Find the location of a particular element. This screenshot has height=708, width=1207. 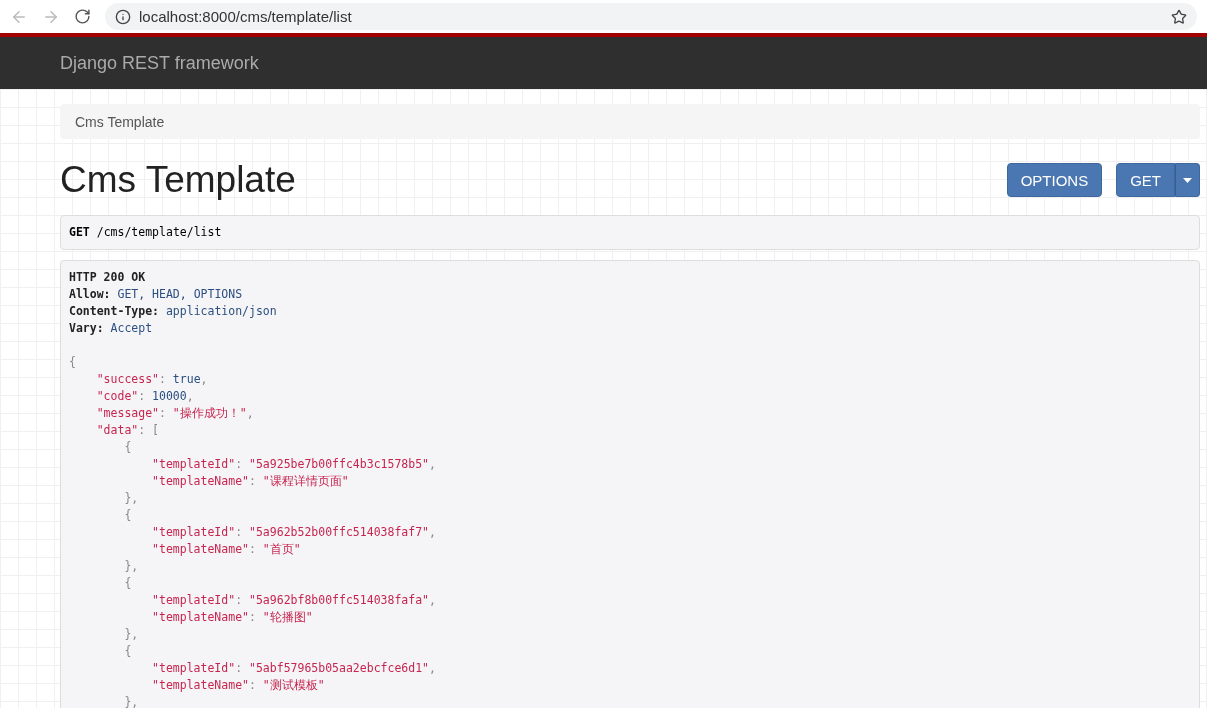

info-icon is located at coordinates (123, 16).